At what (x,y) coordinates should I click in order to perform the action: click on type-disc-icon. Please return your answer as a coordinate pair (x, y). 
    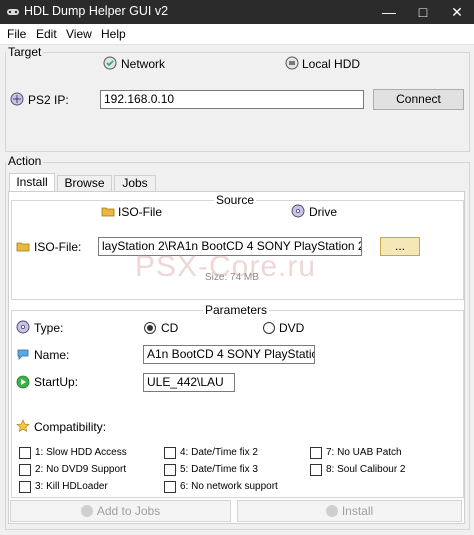
    Looking at the image, I should click on (23, 327).